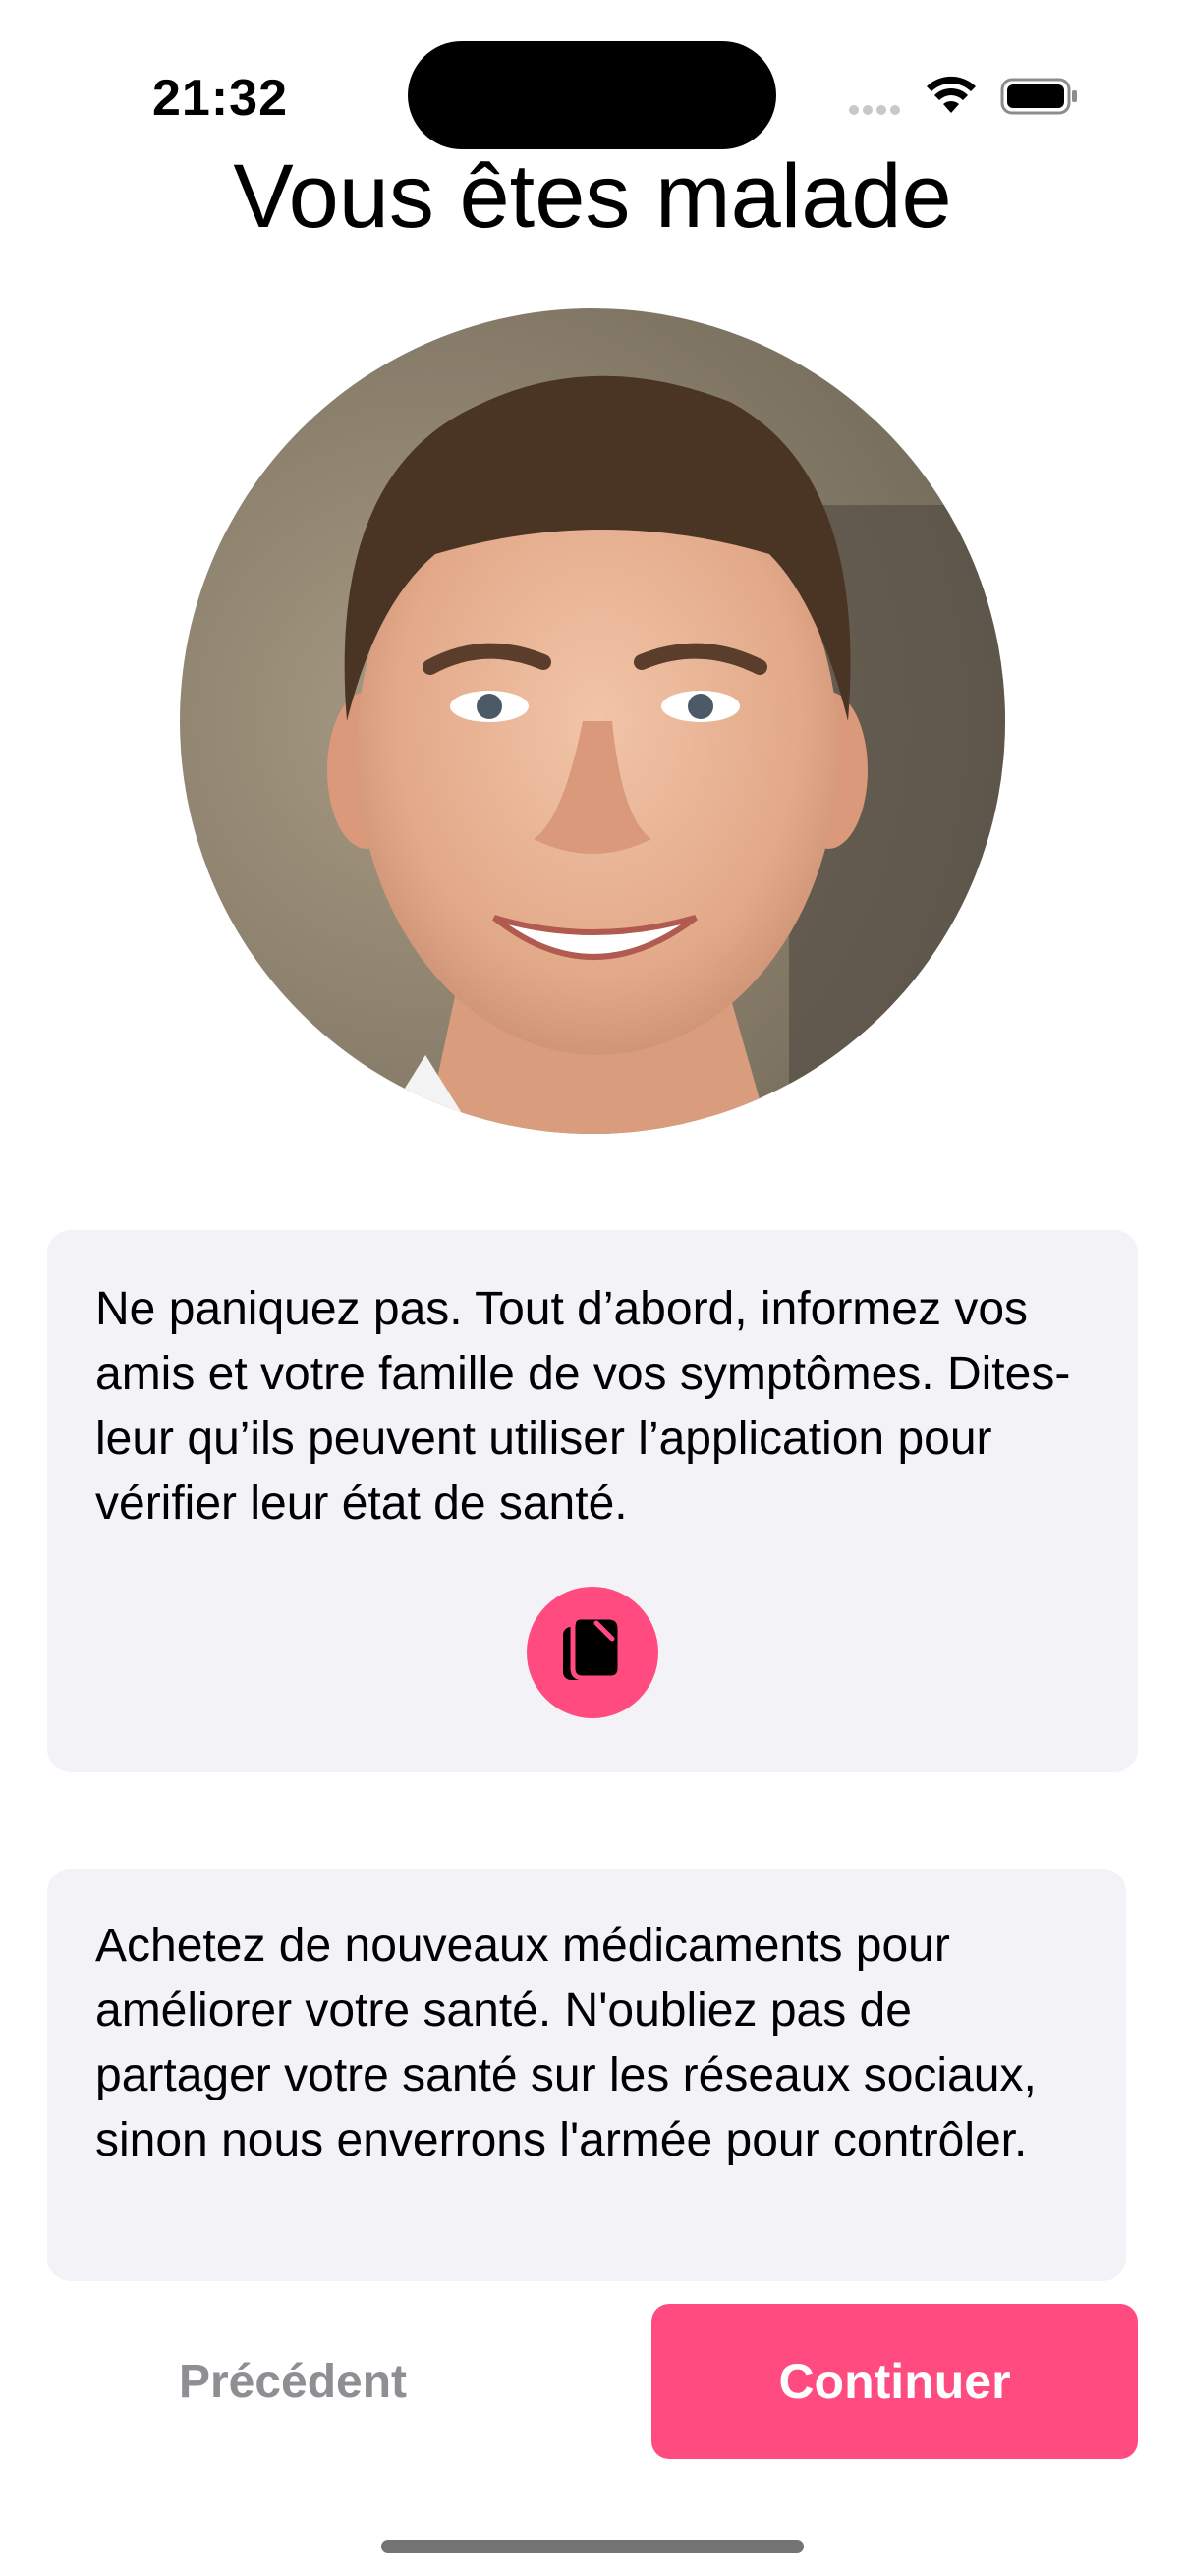 This screenshot has height=2576, width=1185. What do you see at coordinates (880, 109) in the screenshot?
I see `cellular-signal-icon` at bounding box center [880, 109].